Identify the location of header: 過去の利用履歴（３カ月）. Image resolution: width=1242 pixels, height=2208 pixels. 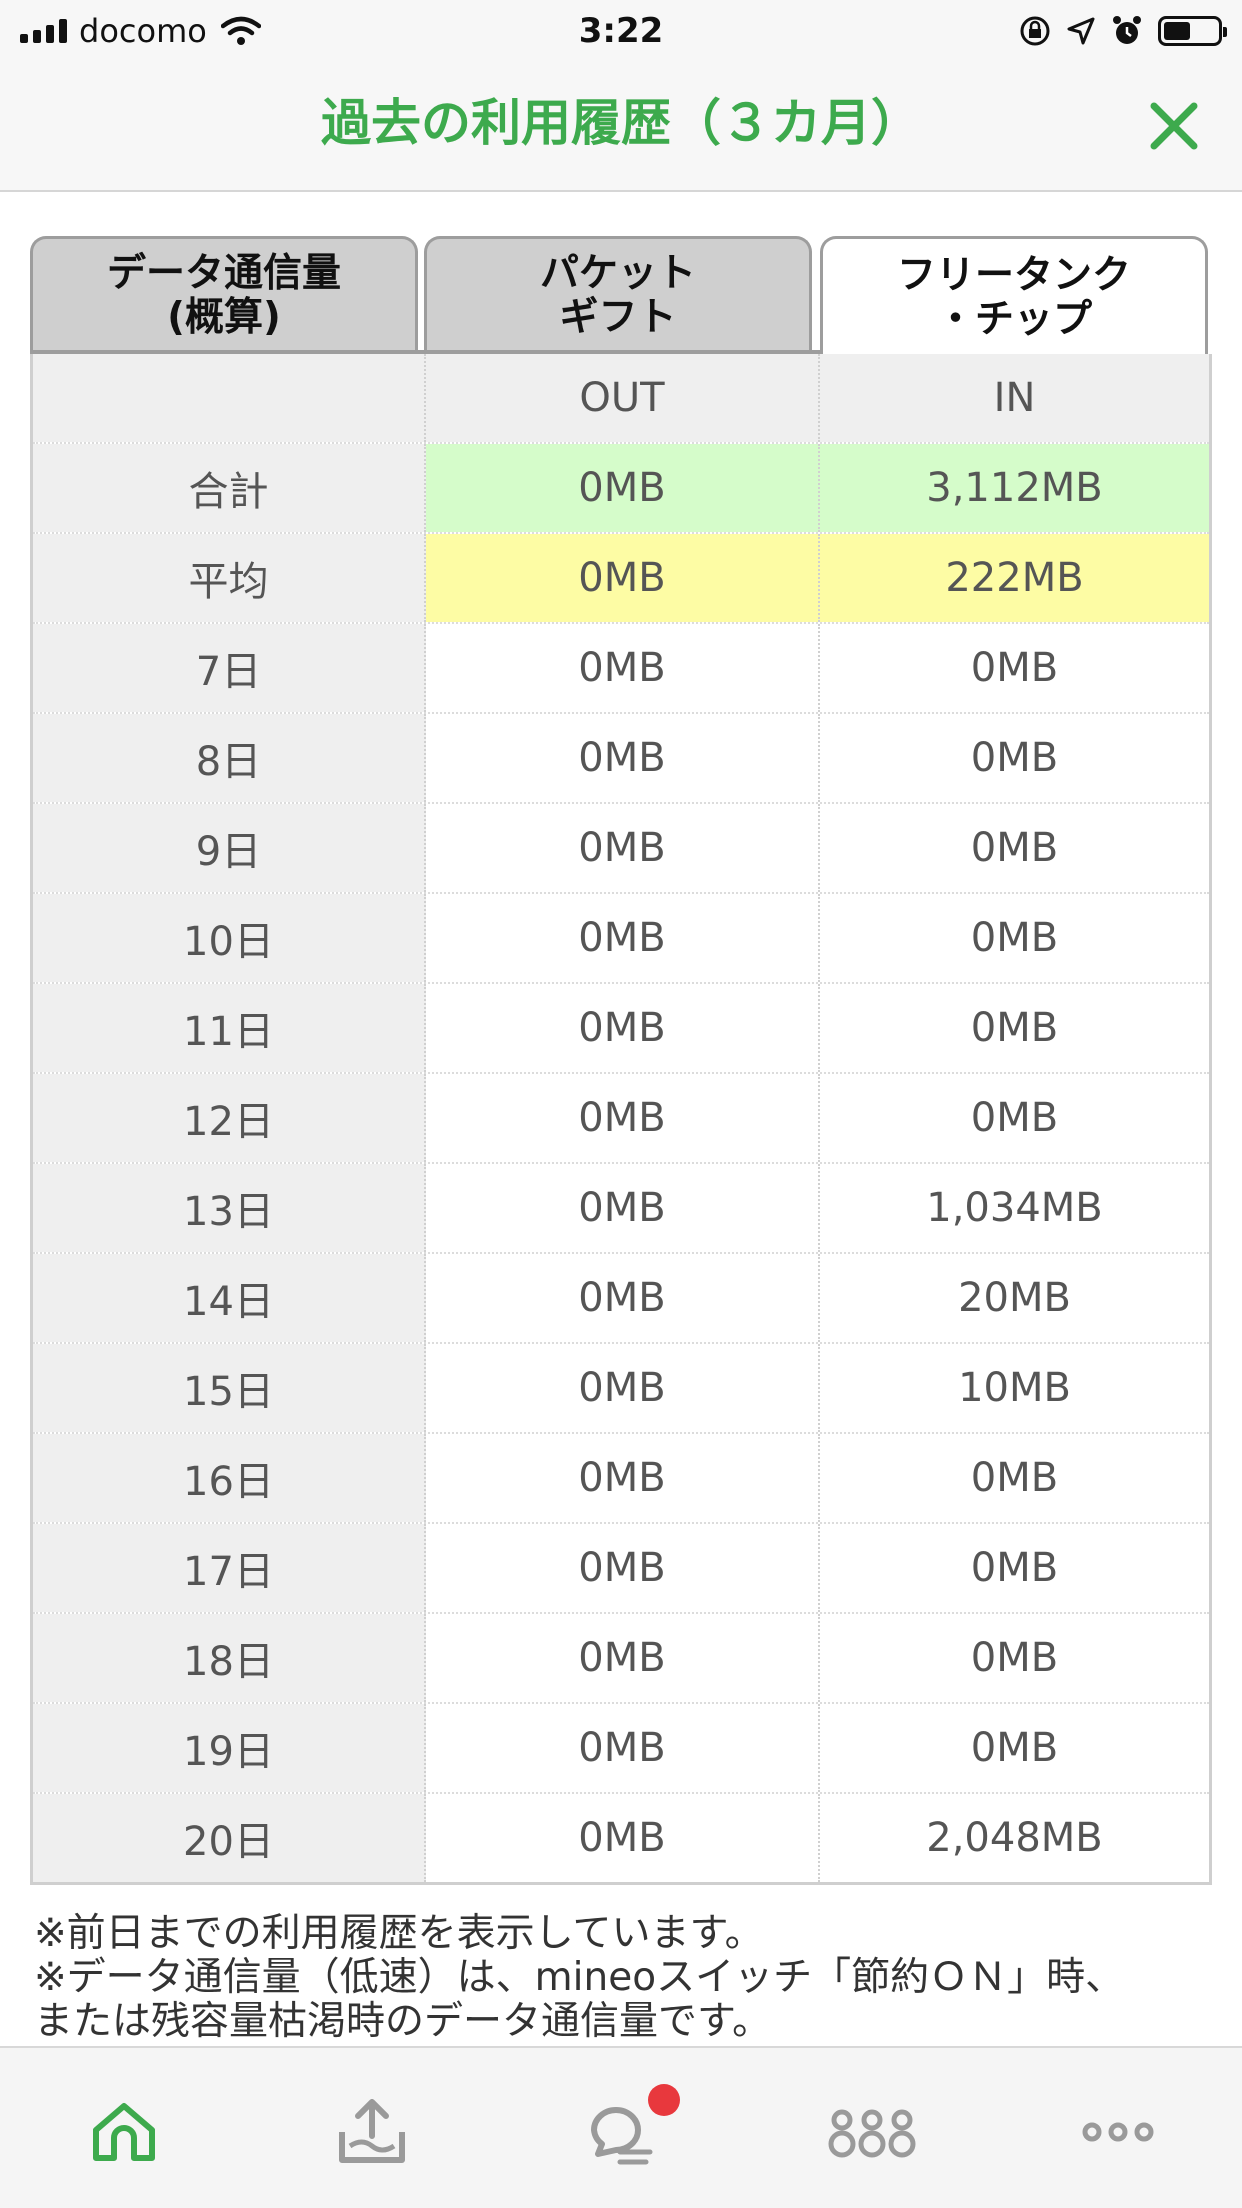
(621, 127).